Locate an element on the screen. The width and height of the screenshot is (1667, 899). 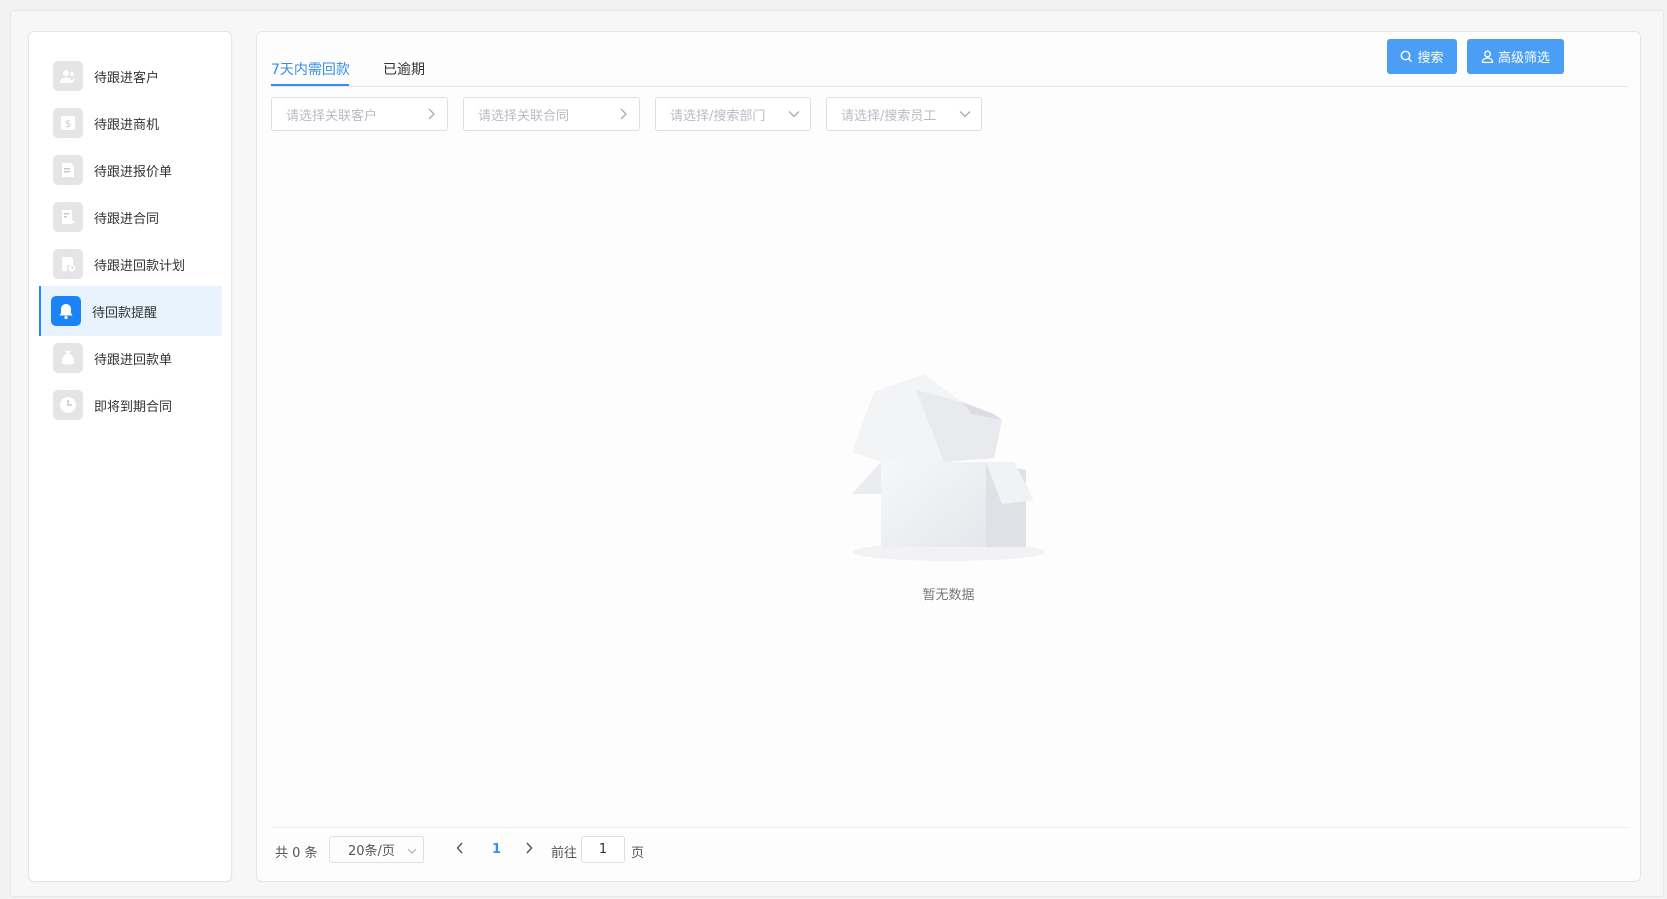
empty-box-illustration is located at coordinates (948, 467).